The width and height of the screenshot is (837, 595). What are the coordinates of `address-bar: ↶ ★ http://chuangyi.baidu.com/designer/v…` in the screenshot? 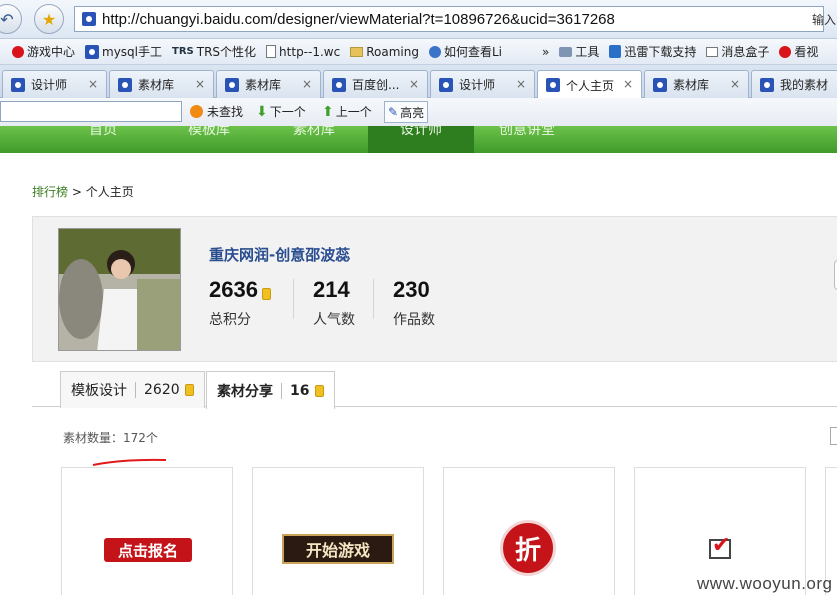 It's located at (418, 19).